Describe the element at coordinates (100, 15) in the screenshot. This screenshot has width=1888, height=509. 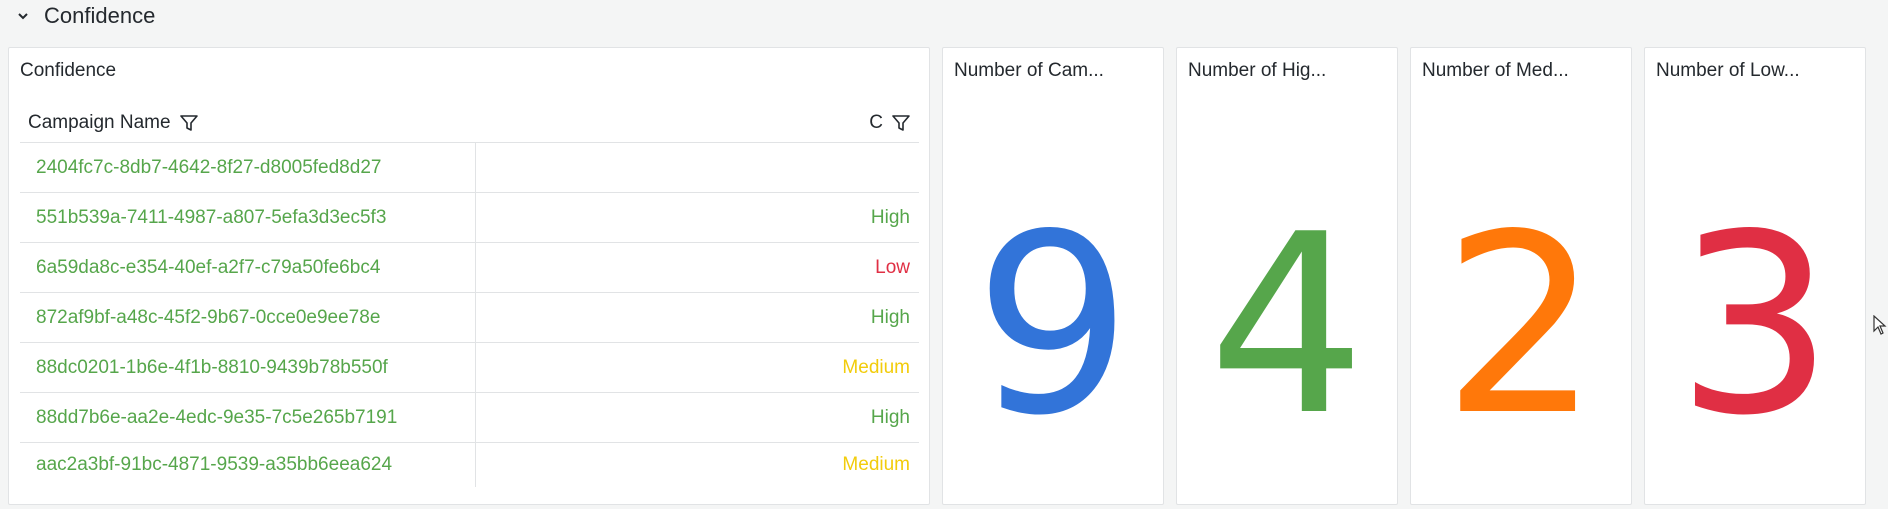
I see `row-title: Confidence` at that location.